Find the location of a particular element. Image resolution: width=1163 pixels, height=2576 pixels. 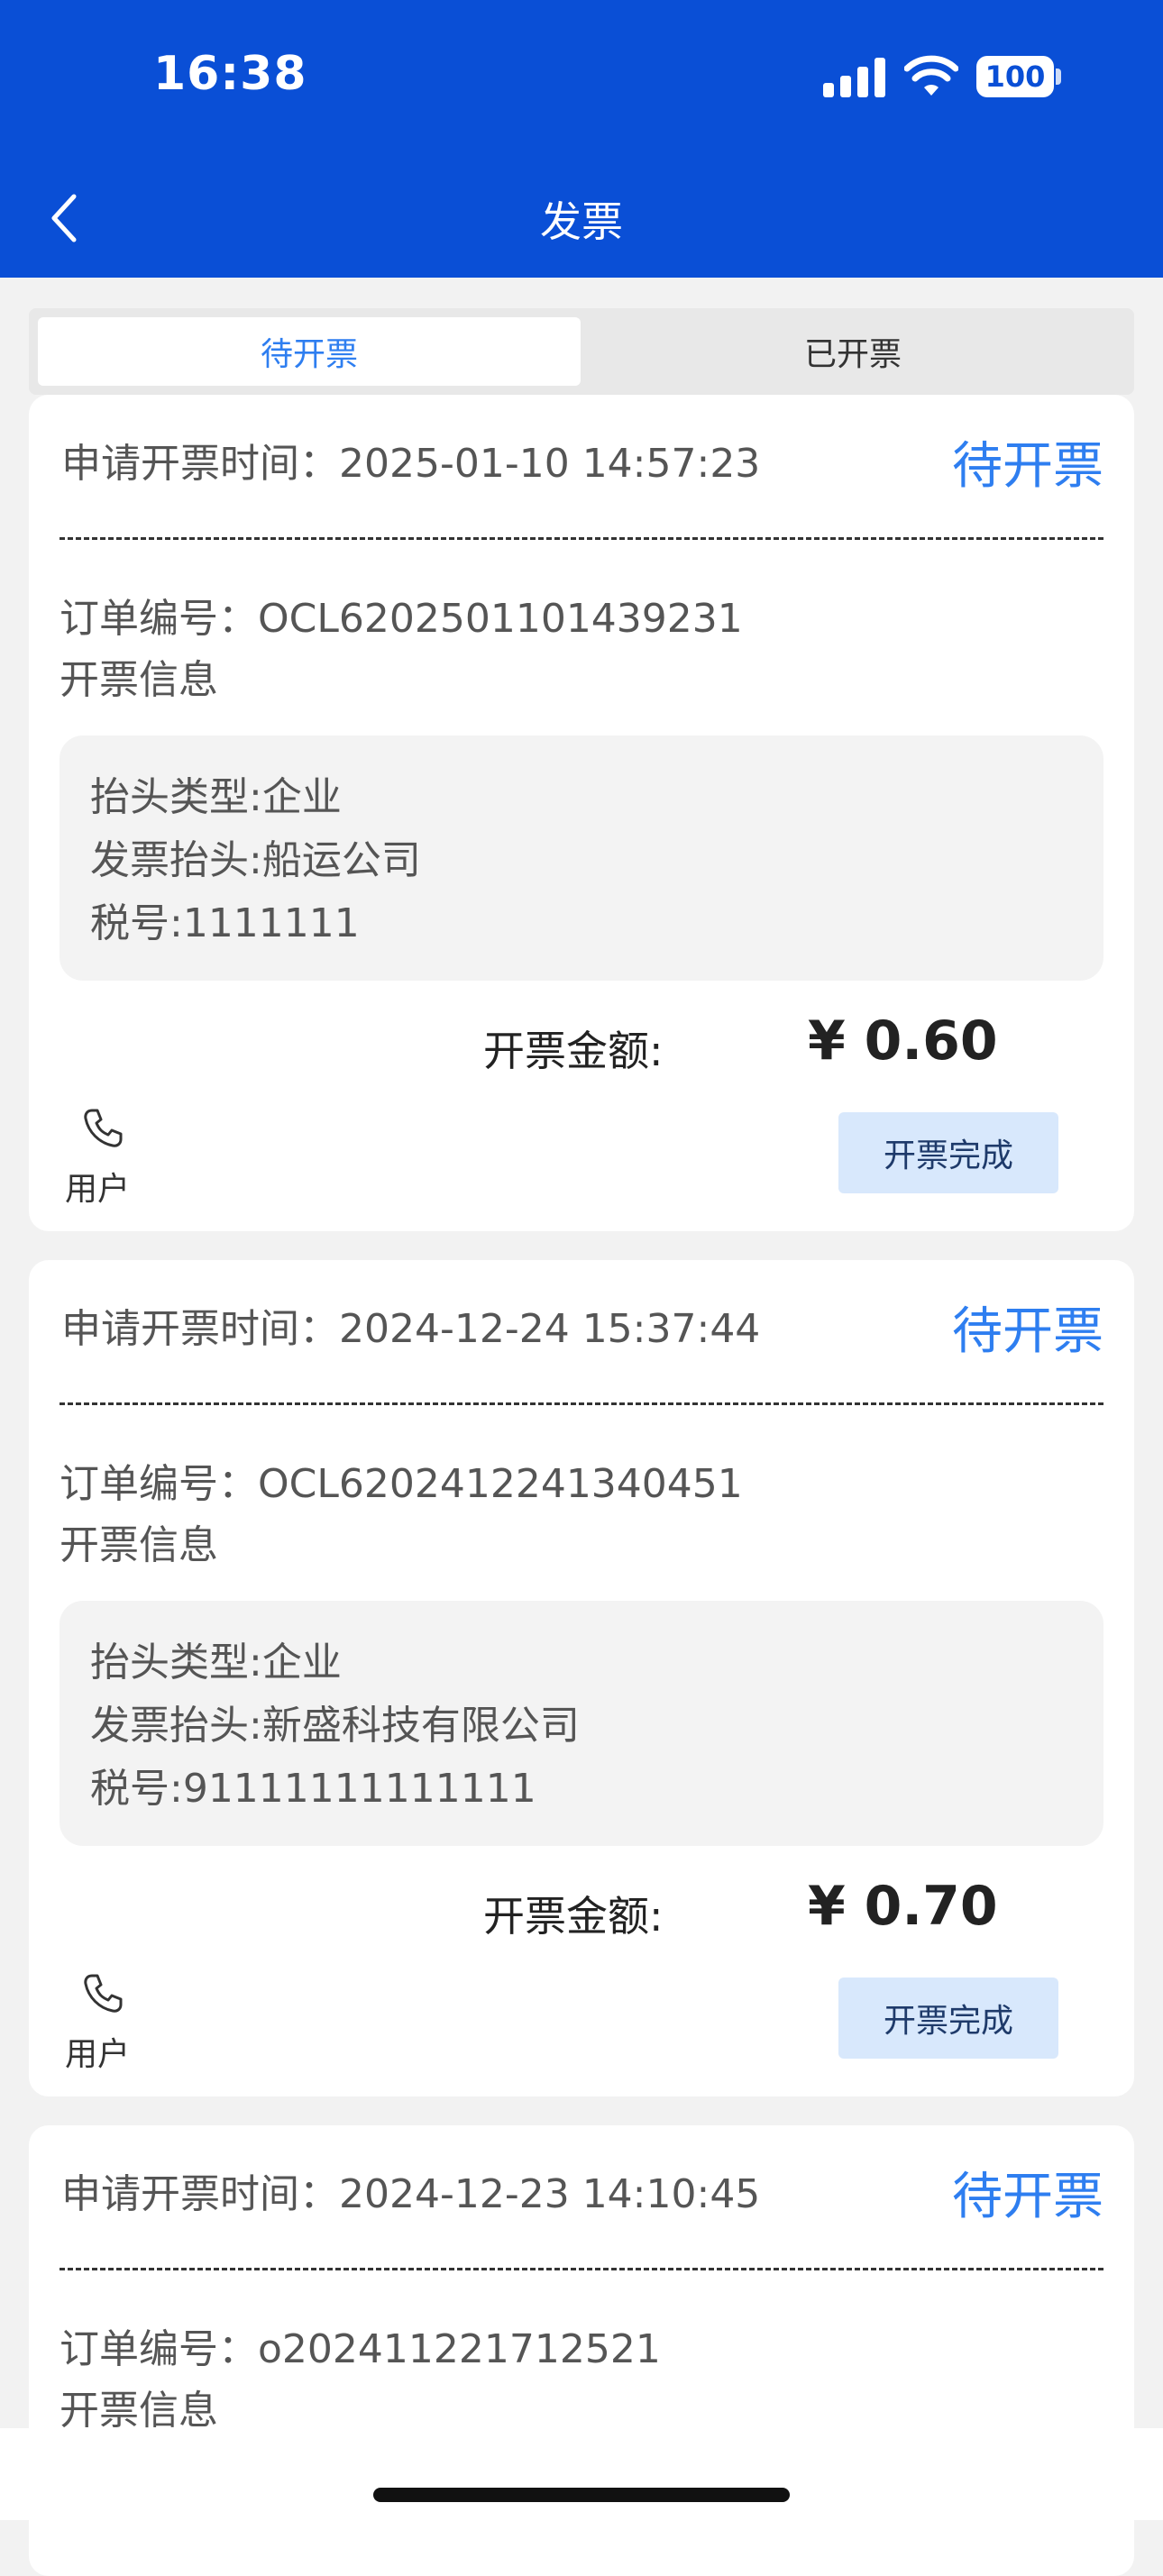

battery-cap is located at coordinates (1058, 77).